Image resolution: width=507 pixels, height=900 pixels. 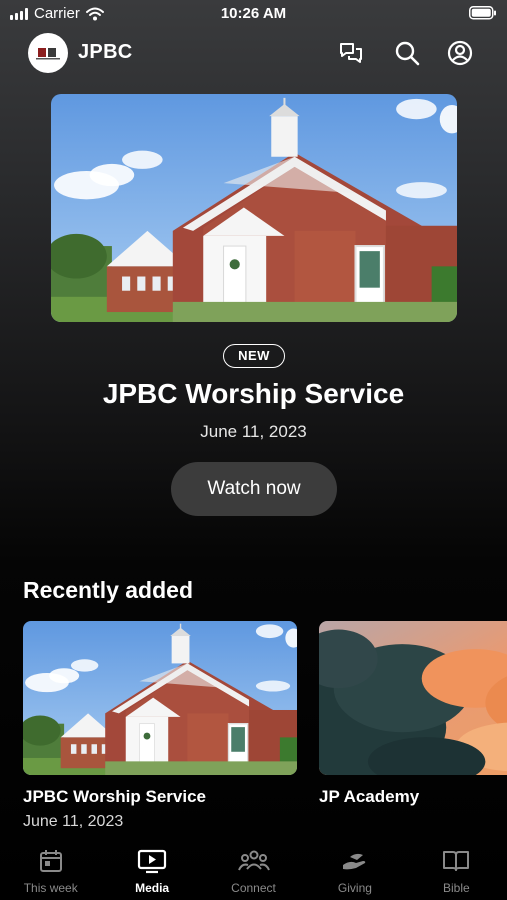 What do you see at coordinates (407, 53) in the screenshot?
I see `search-icon` at bounding box center [407, 53].